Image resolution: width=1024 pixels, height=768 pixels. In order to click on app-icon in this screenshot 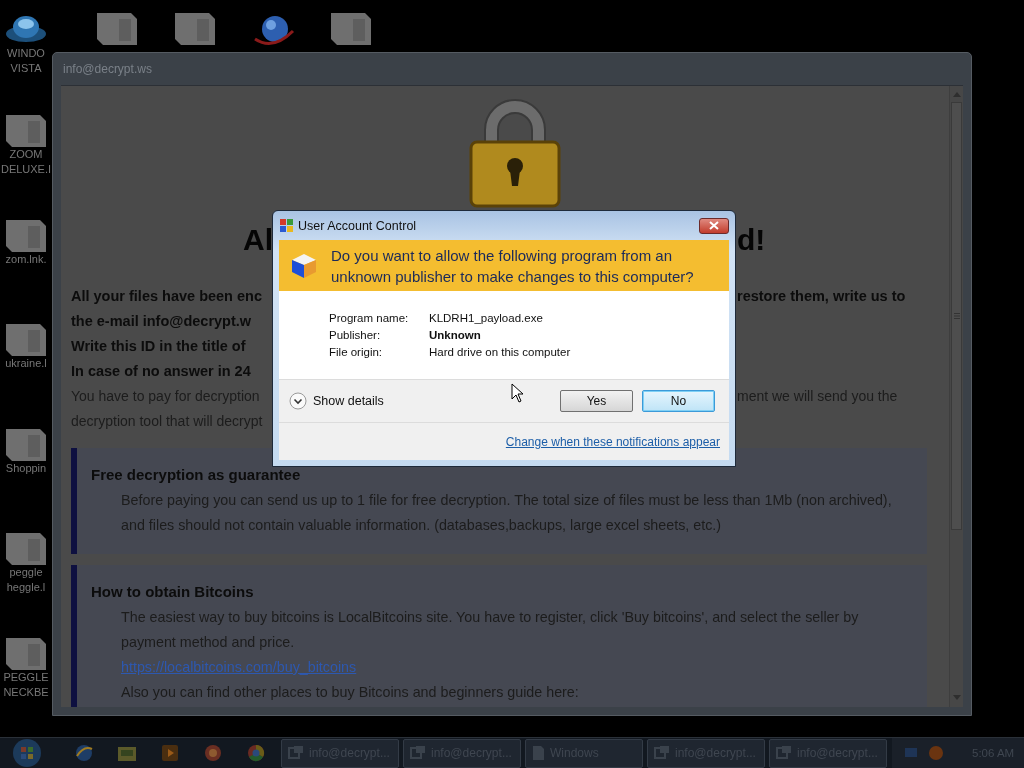, I will do `click(212, 753)`.